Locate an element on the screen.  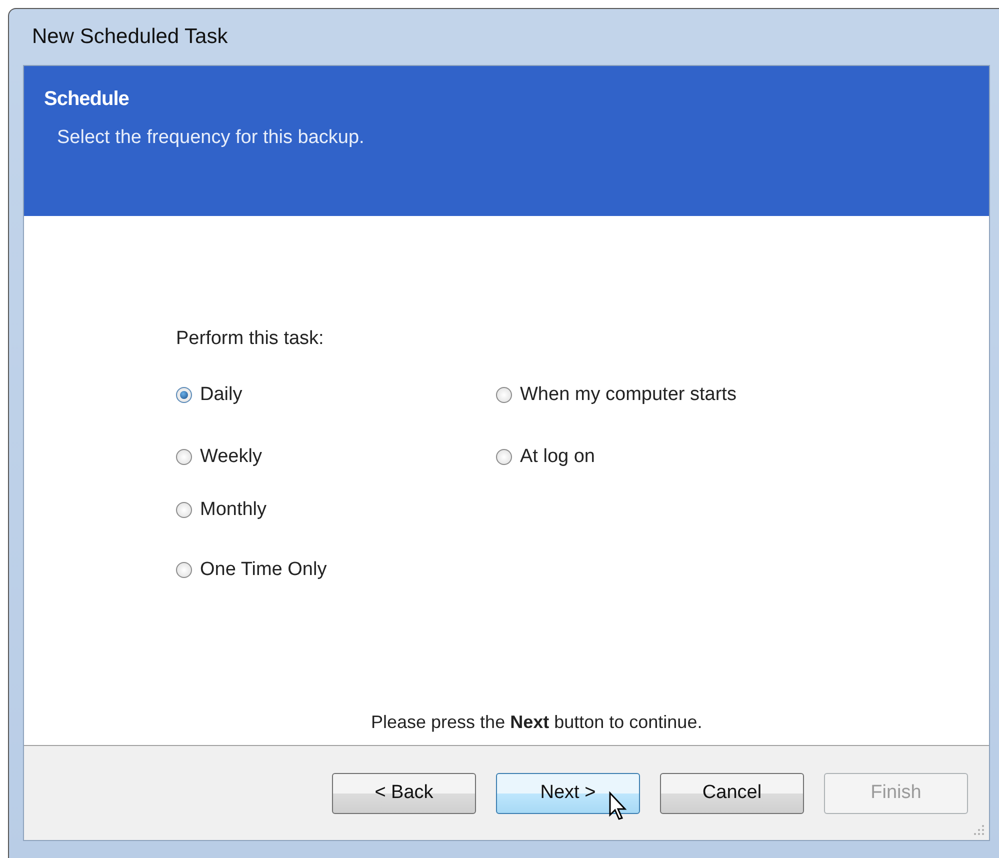
radio-label: One Time Only is located at coordinates (263, 570).